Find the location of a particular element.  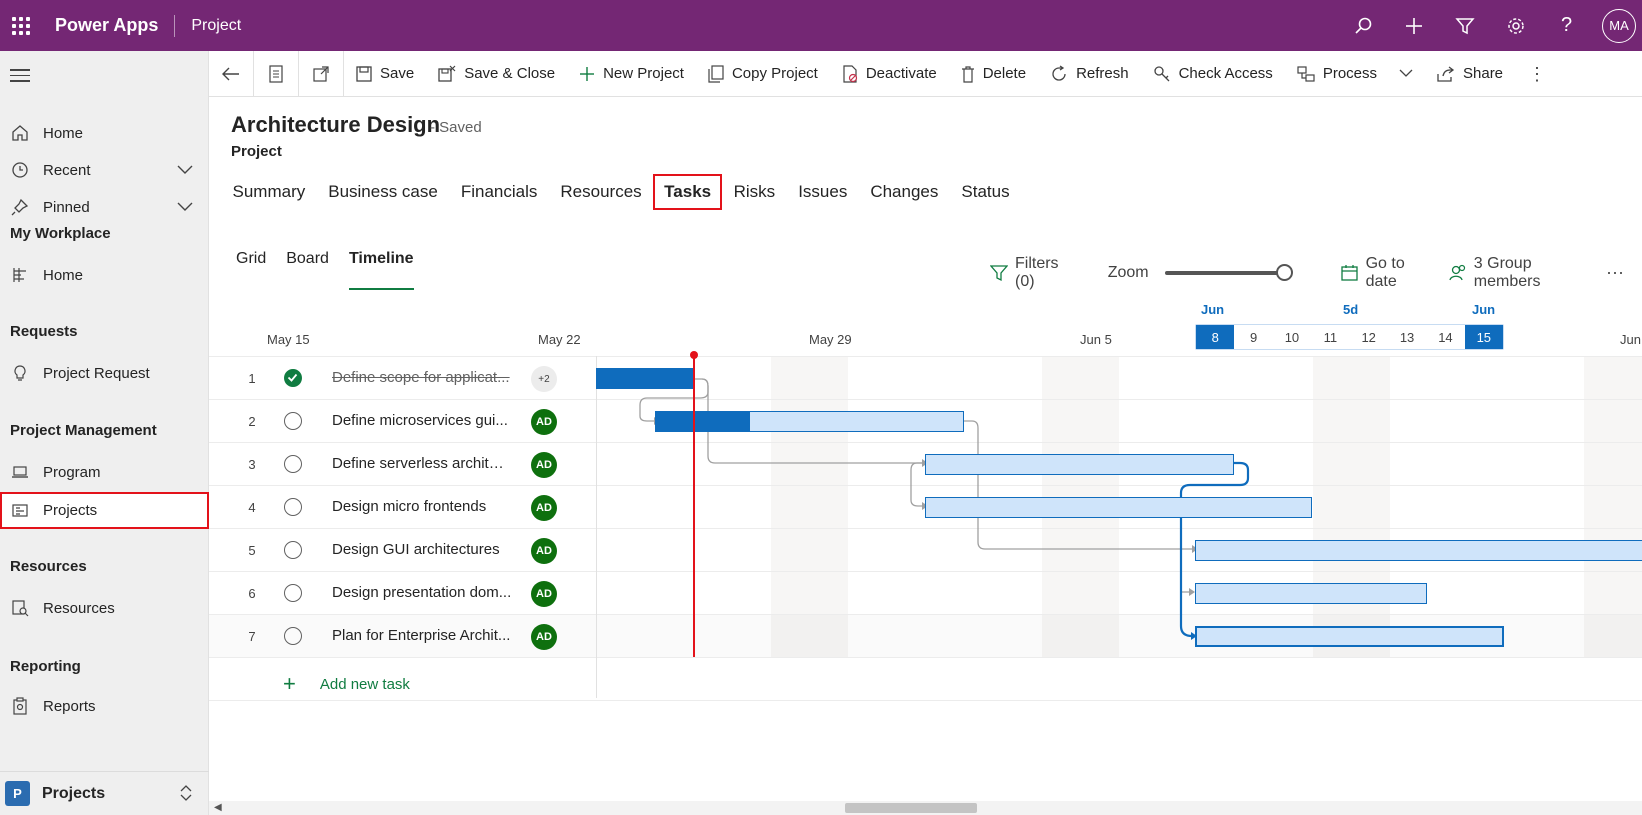

day-cell: 13 is located at coordinates (1407, 337).